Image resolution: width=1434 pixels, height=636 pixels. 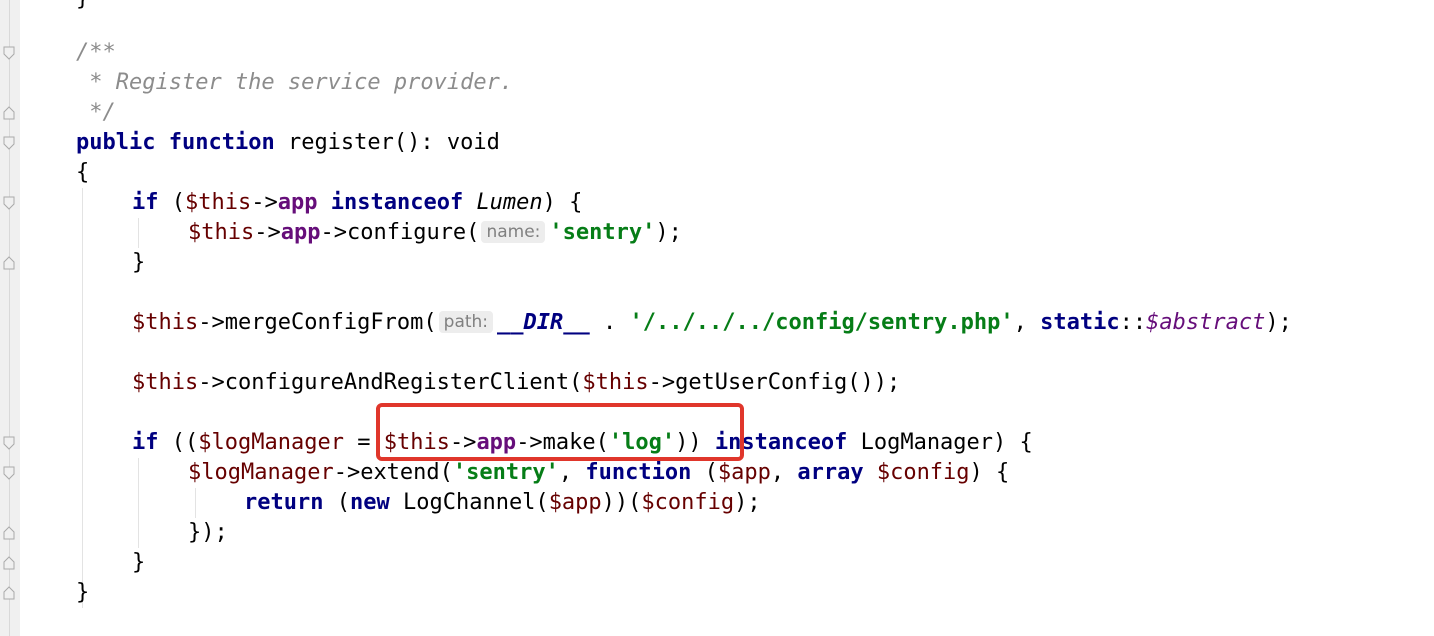 I want to click on code-text: ->configureAndRegisterClient(, so click(x=390, y=382).